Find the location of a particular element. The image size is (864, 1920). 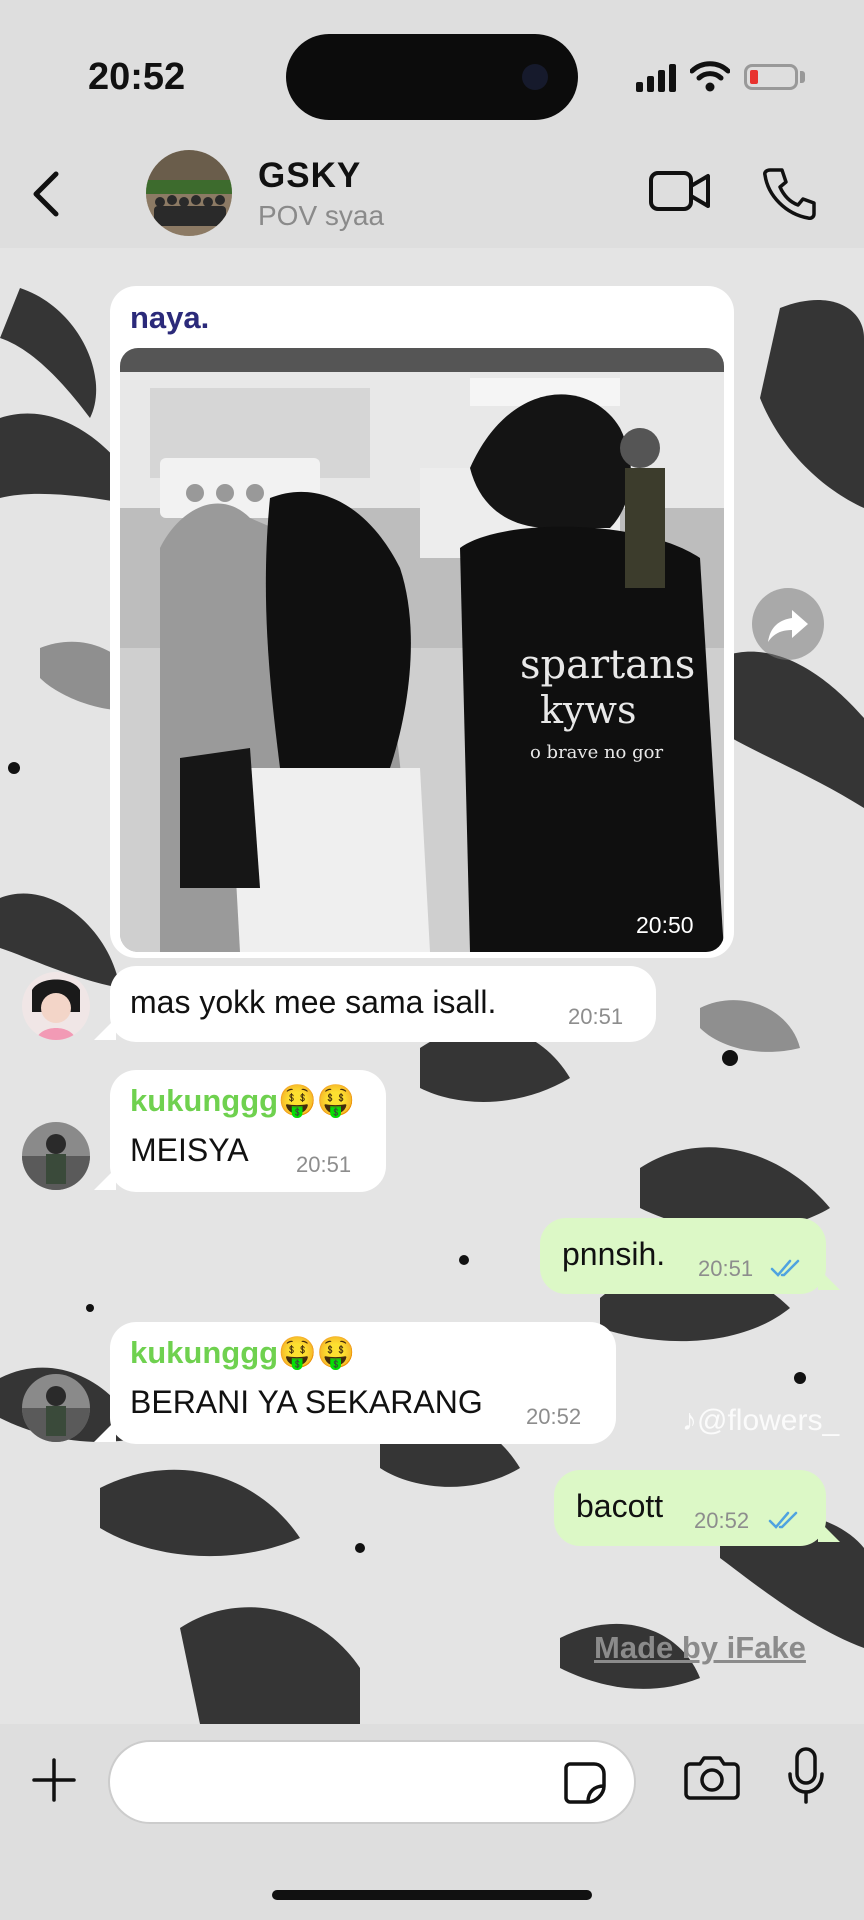

message-bubble: mas yokk mee sama isall. 20:51 is located at coordinates (383, 1004).